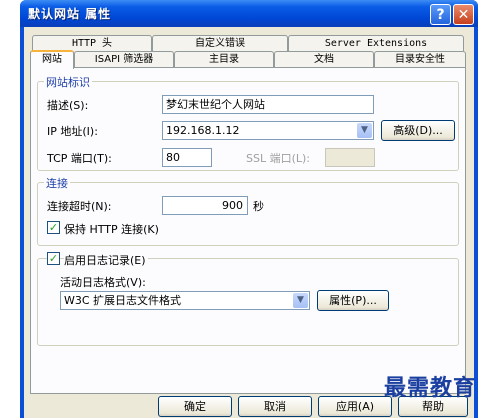 This screenshot has height=418, width=504. I want to click on keepalive-checkbox: ✓, so click(53, 227).